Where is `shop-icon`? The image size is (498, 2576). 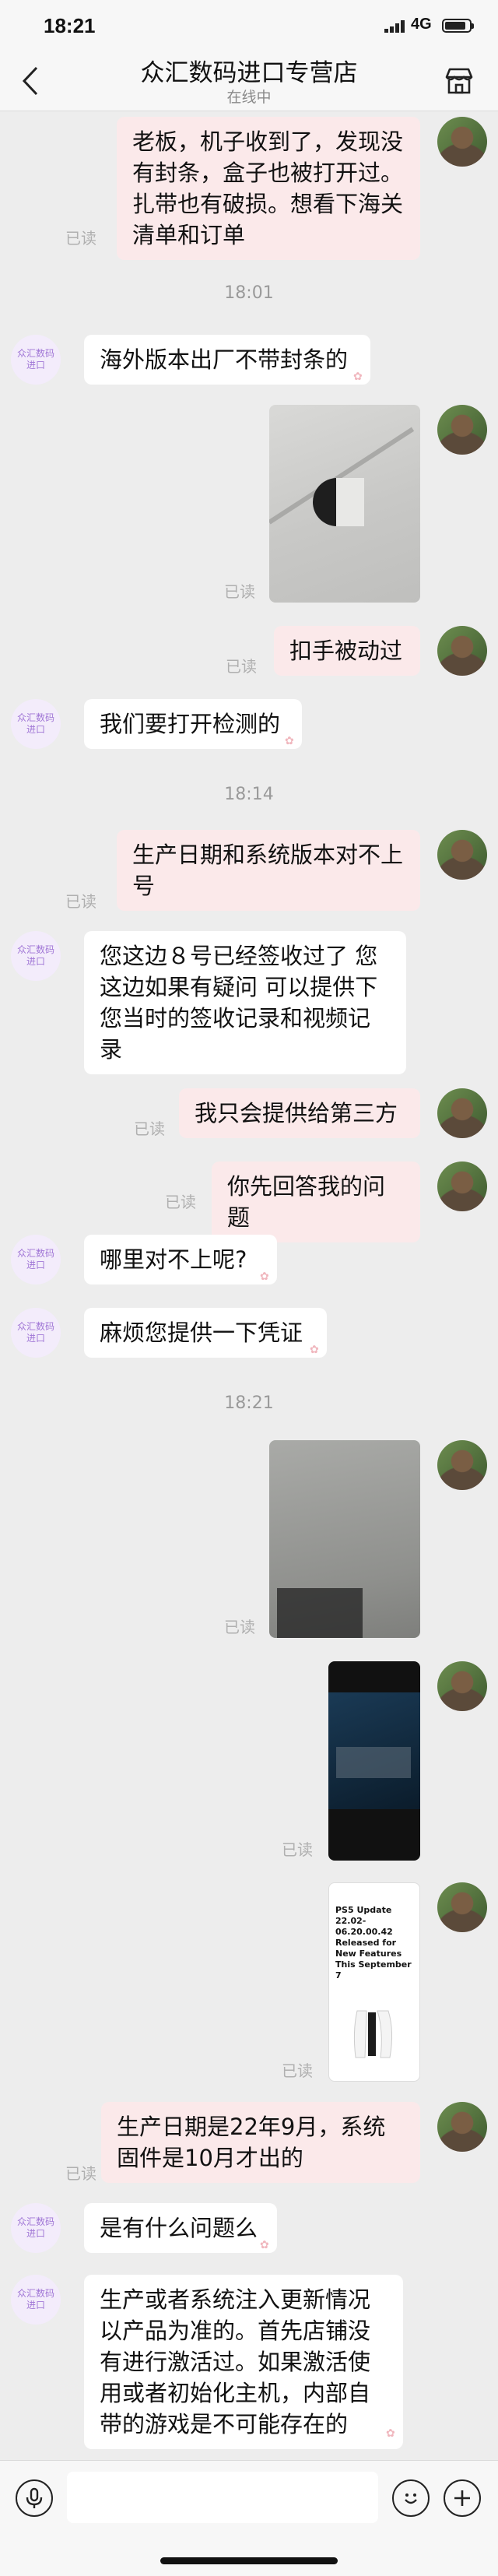
shop-icon is located at coordinates (459, 81).